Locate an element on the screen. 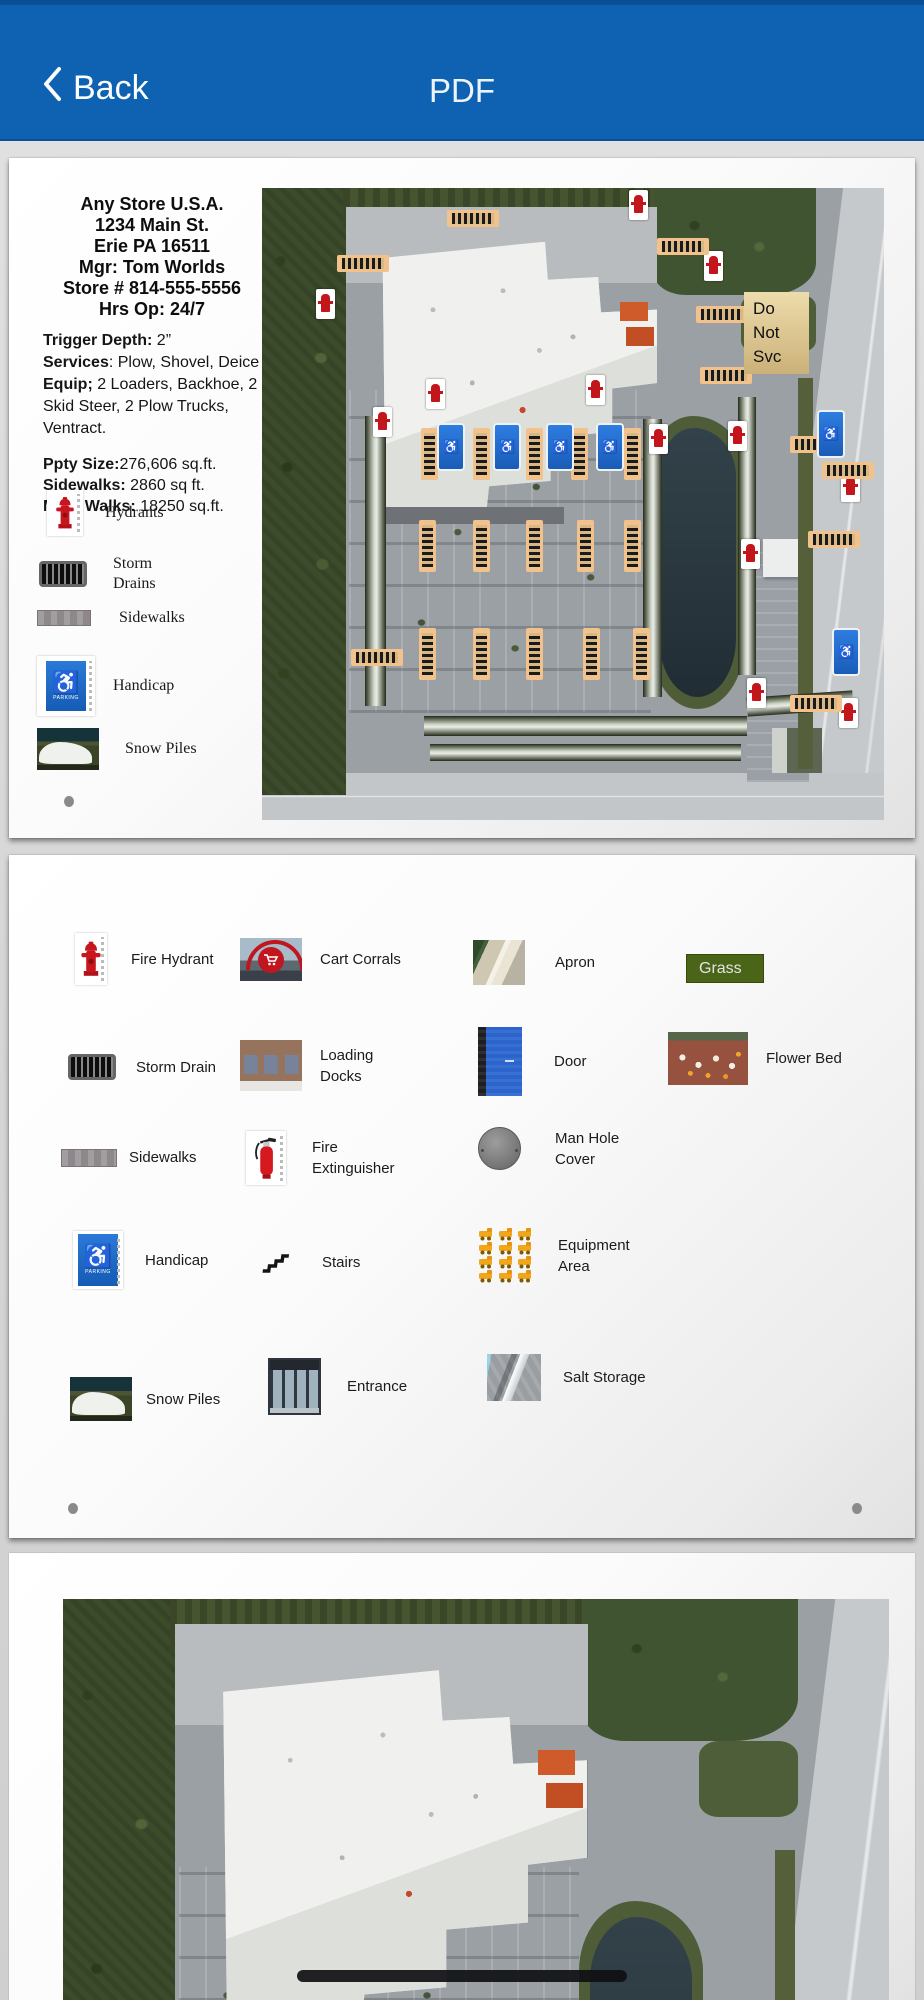 The height and width of the screenshot is (2000, 924). key-item-fire-extinguisher: Fire Extinguisher is located at coordinates (326, 1158).